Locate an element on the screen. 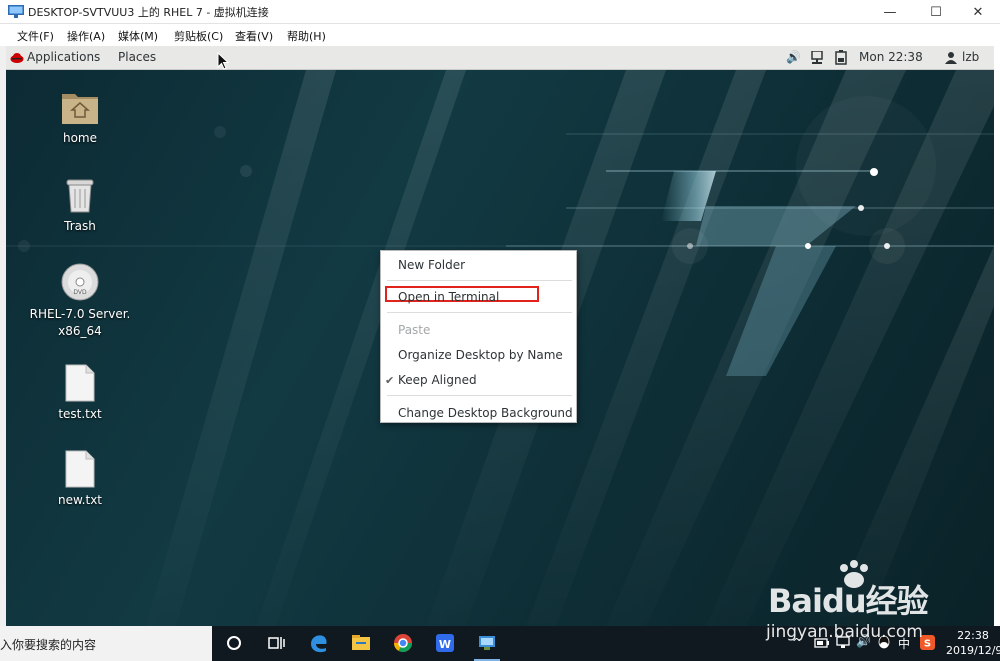 The image size is (1000, 661). desktop-item-trash: Trash is located at coordinates (80, 205).